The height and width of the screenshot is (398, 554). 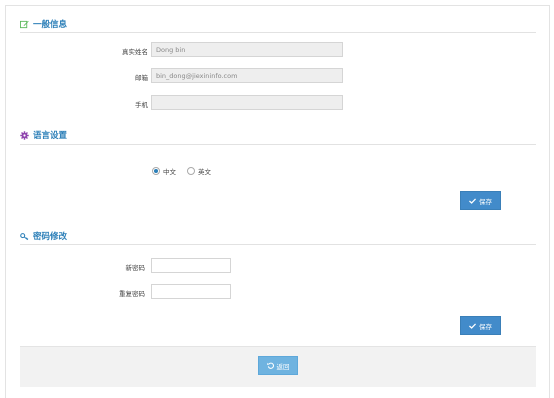 What do you see at coordinates (50, 237) in the screenshot?
I see `password-title: 密码修改` at bounding box center [50, 237].